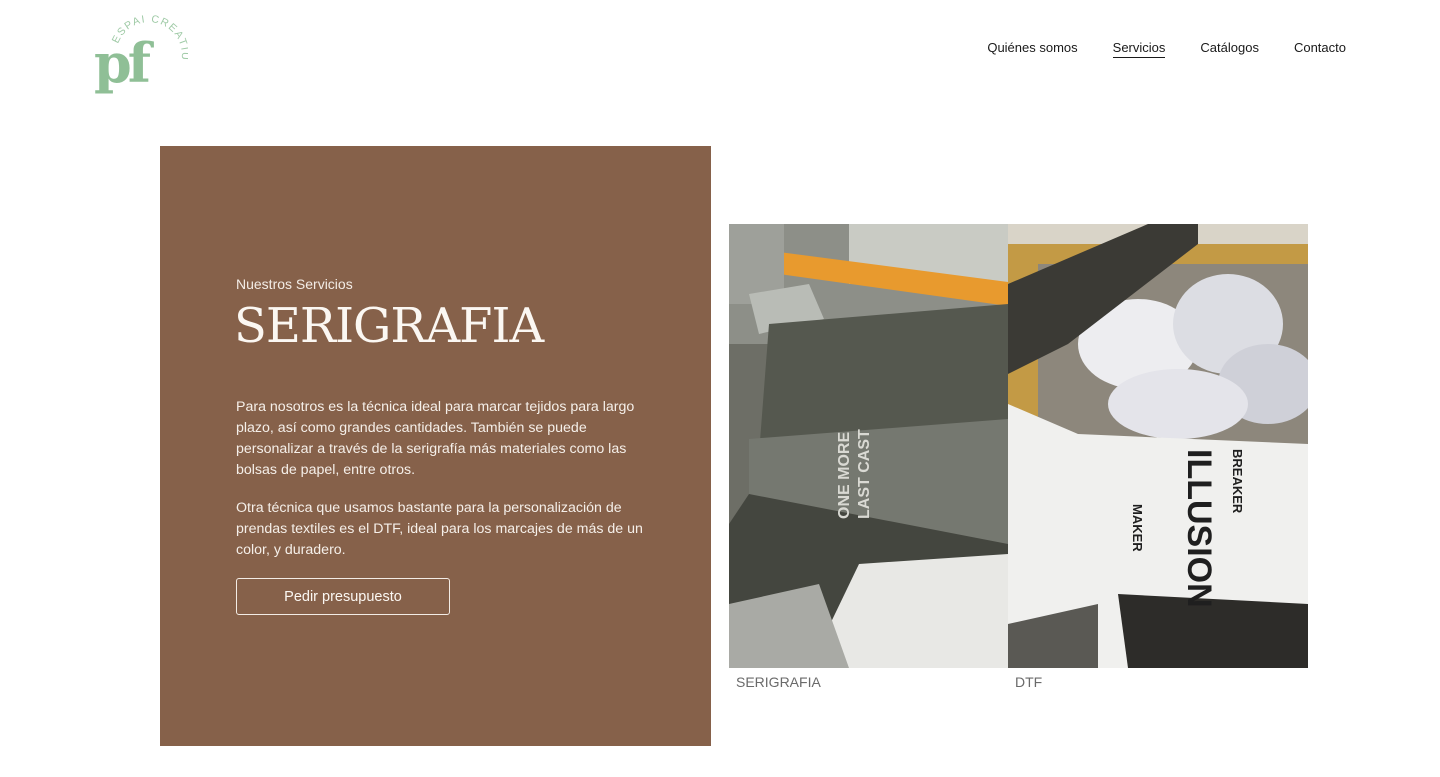 This screenshot has height=777, width=1440. Describe the element at coordinates (1139, 49) in the screenshot. I see `nav-item-servicios: Servicios` at that location.